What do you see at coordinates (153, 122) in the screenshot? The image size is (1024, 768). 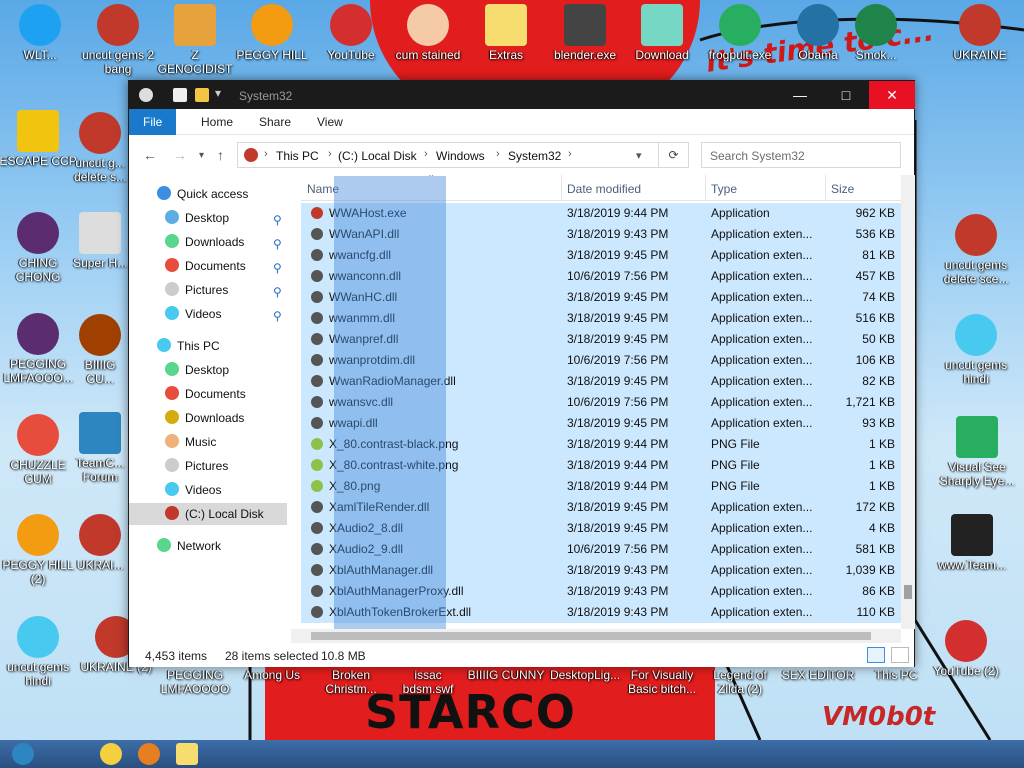 I see `tab-file: File` at bounding box center [153, 122].